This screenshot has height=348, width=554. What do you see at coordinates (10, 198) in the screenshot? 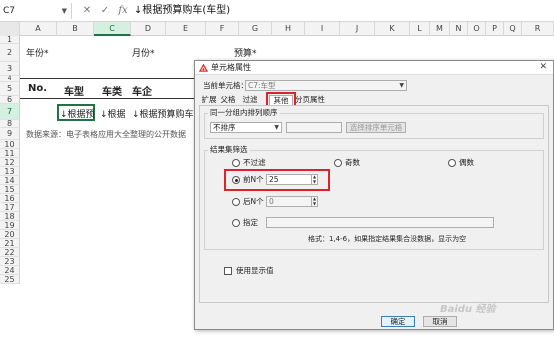
I see `row-header: 16` at bounding box center [10, 198].